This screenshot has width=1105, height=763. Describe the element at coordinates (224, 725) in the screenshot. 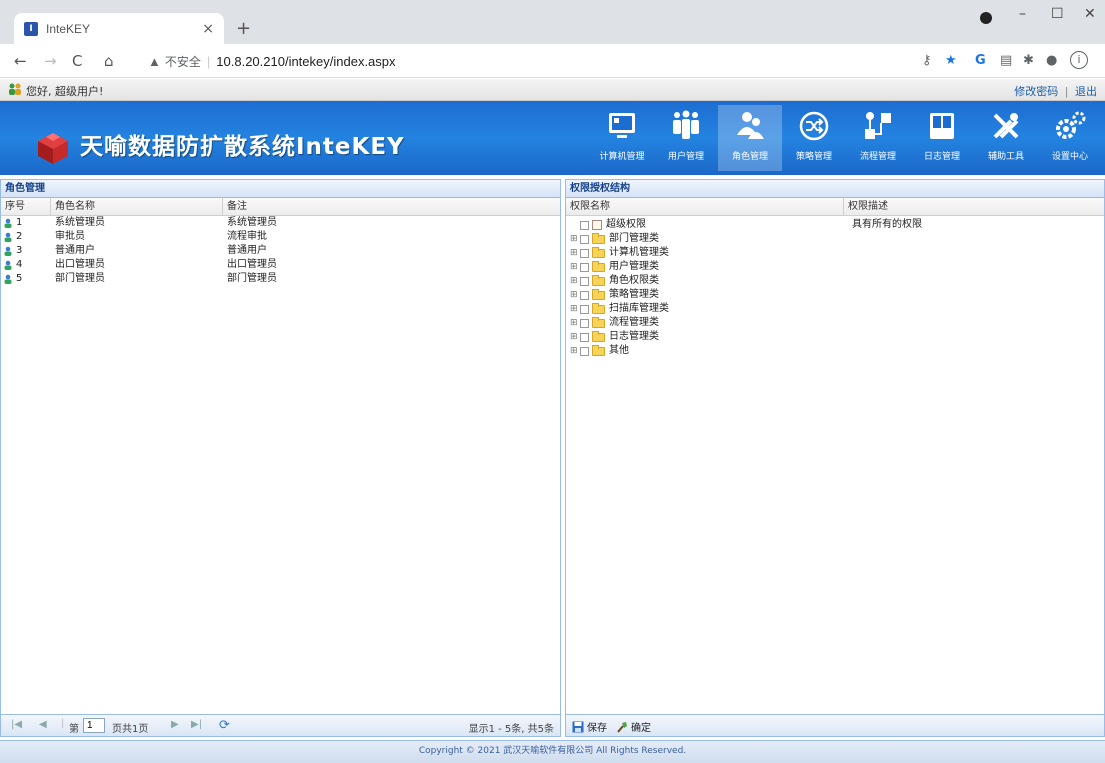

I see `refresh-icon: ⟳` at that location.